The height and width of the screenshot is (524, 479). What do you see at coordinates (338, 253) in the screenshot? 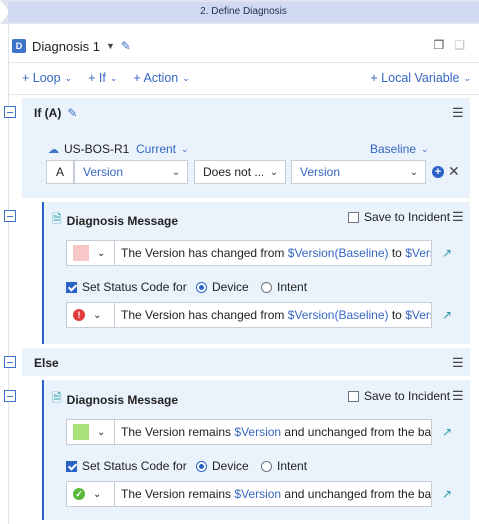
I see `message1-var1: $Version(Baseline)` at bounding box center [338, 253].